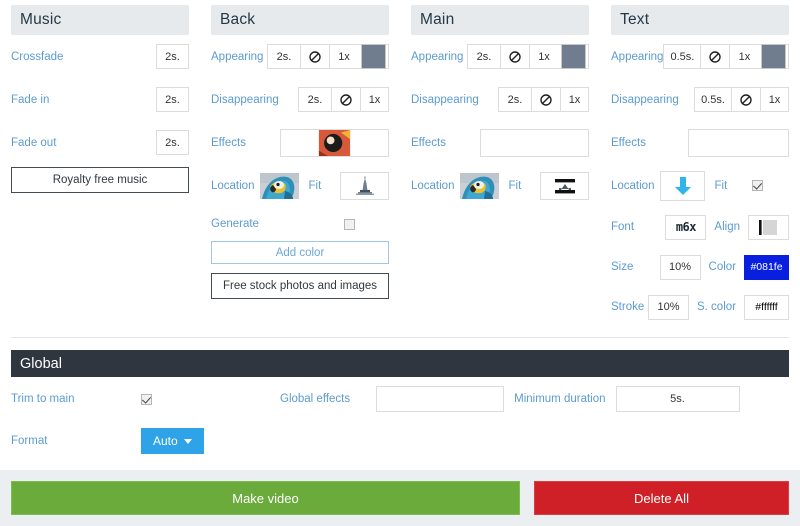 This screenshot has height=526, width=800. I want to click on text-disappearing-label: Disappearing, so click(645, 99).